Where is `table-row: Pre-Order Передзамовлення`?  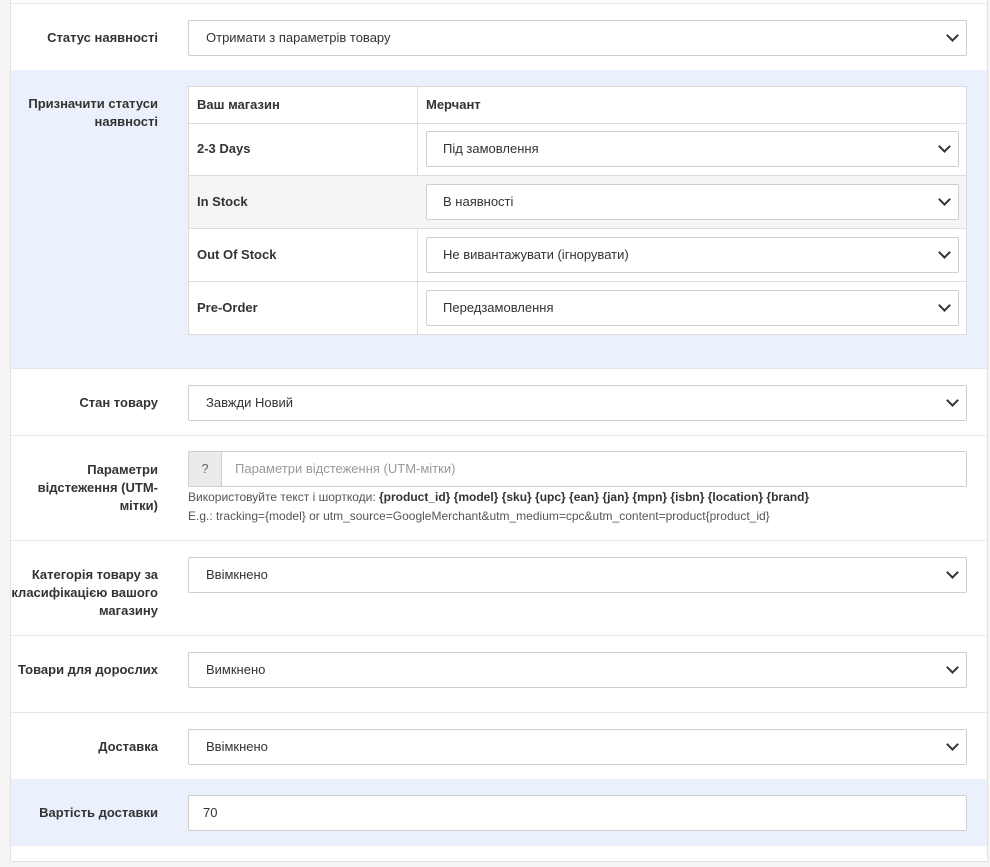
table-row: Pre-Order Передзамовлення is located at coordinates (577, 308).